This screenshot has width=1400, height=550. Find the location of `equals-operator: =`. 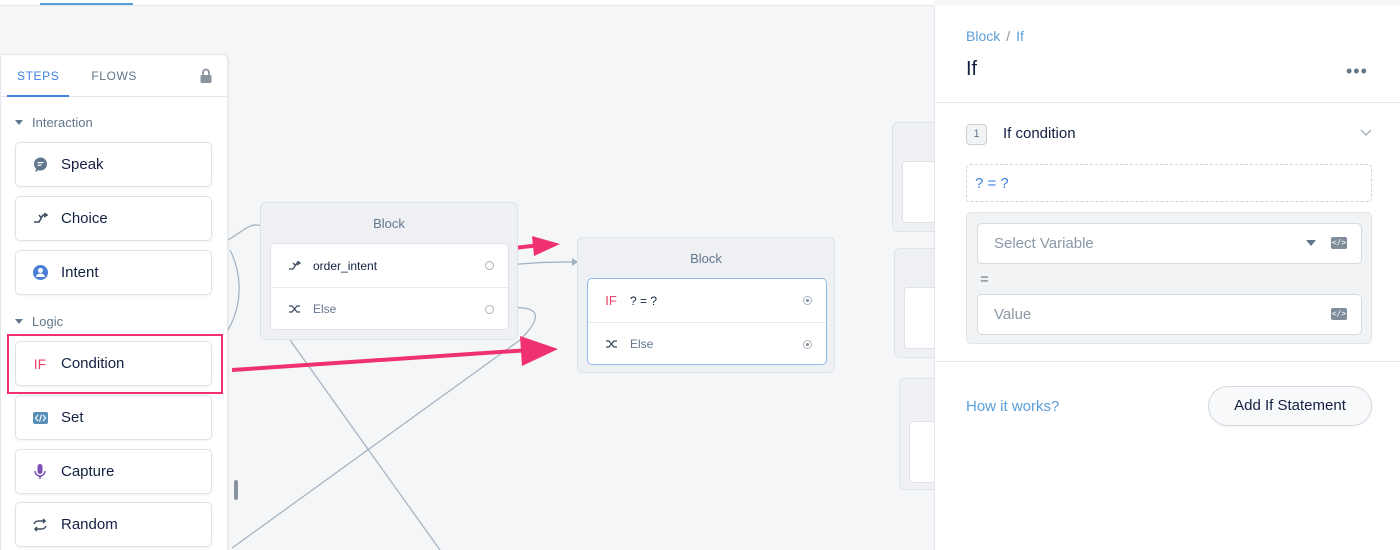

equals-operator: = is located at coordinates (984, 279).